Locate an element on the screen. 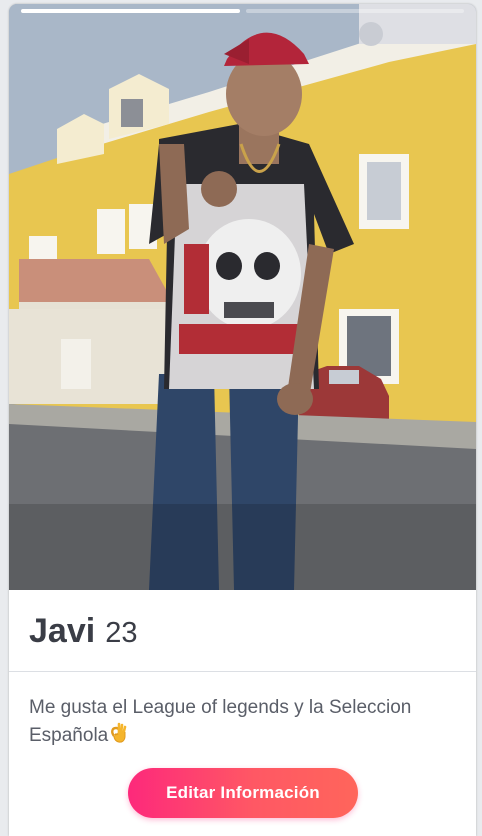  photo-progress is located at coordinates (242, 11).